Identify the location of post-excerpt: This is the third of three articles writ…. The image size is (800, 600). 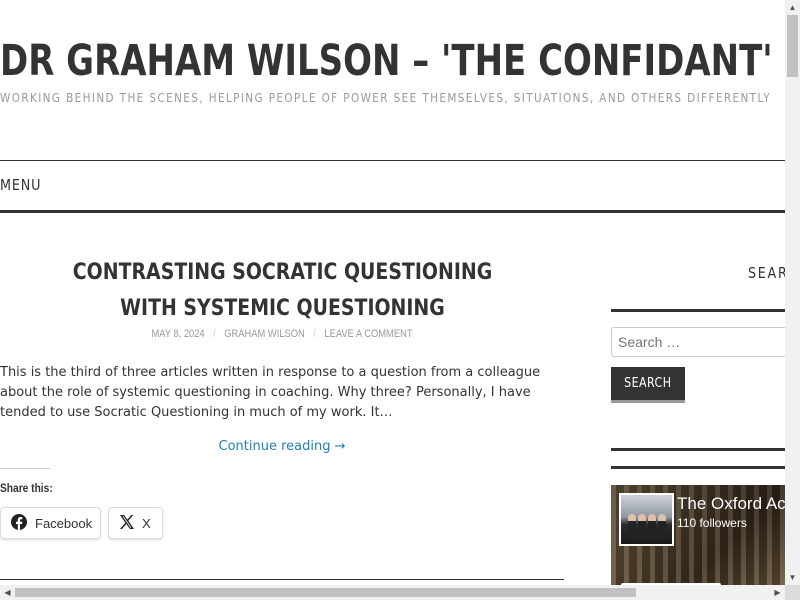
(270, 392).